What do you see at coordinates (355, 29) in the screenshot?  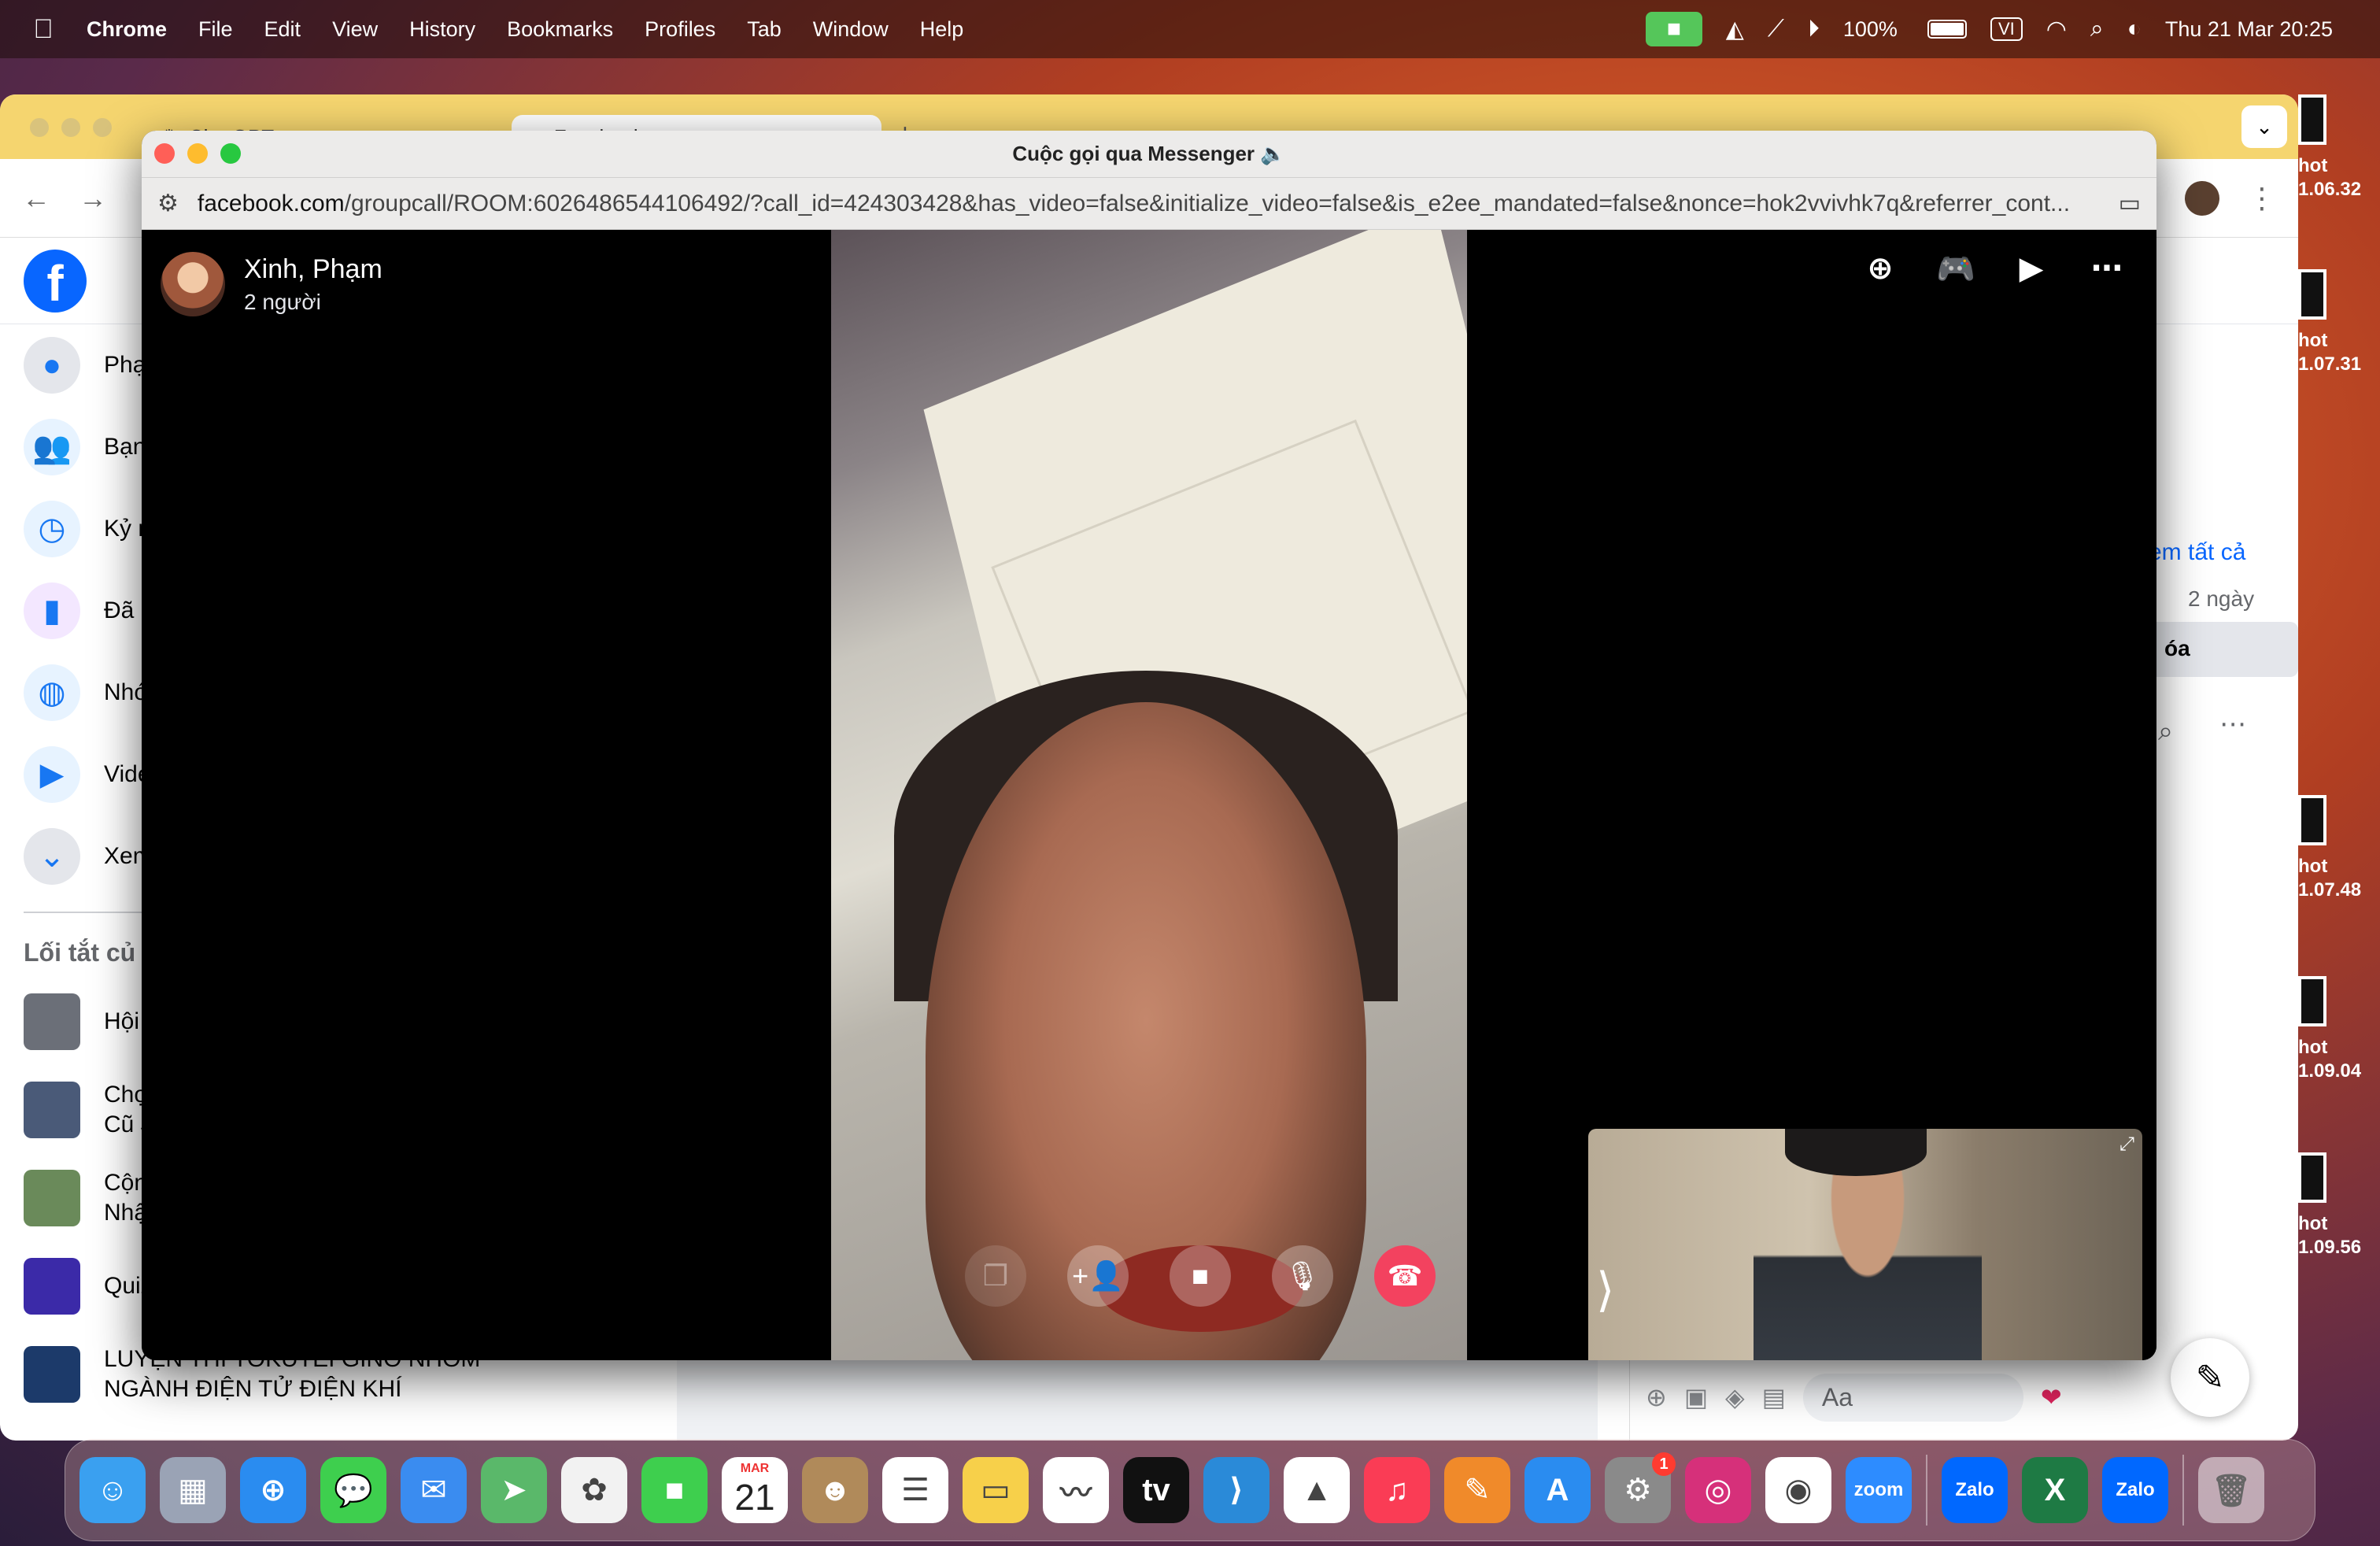 I see `menu-view: View` at bounding box center [355, 29].